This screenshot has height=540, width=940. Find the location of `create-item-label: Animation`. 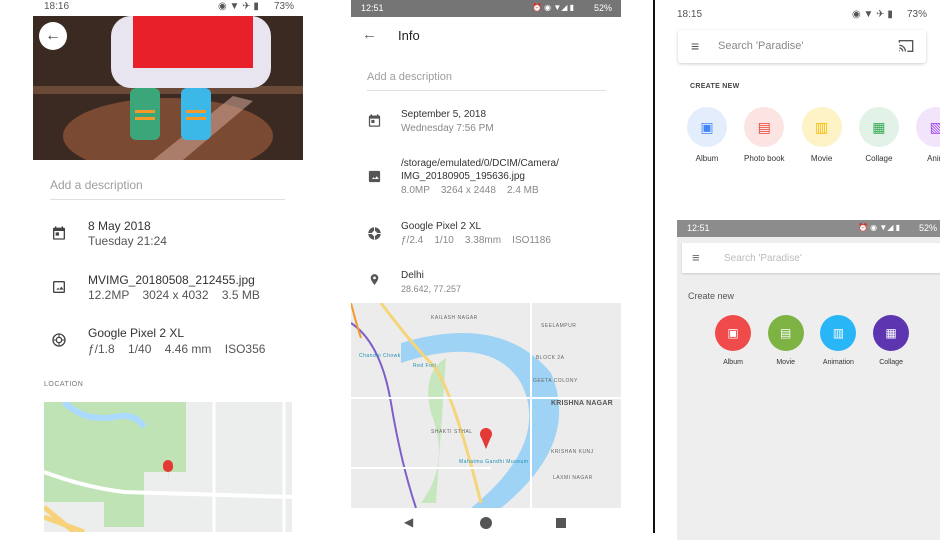

create-item-label: Animation is located at coordinates (838, 362).